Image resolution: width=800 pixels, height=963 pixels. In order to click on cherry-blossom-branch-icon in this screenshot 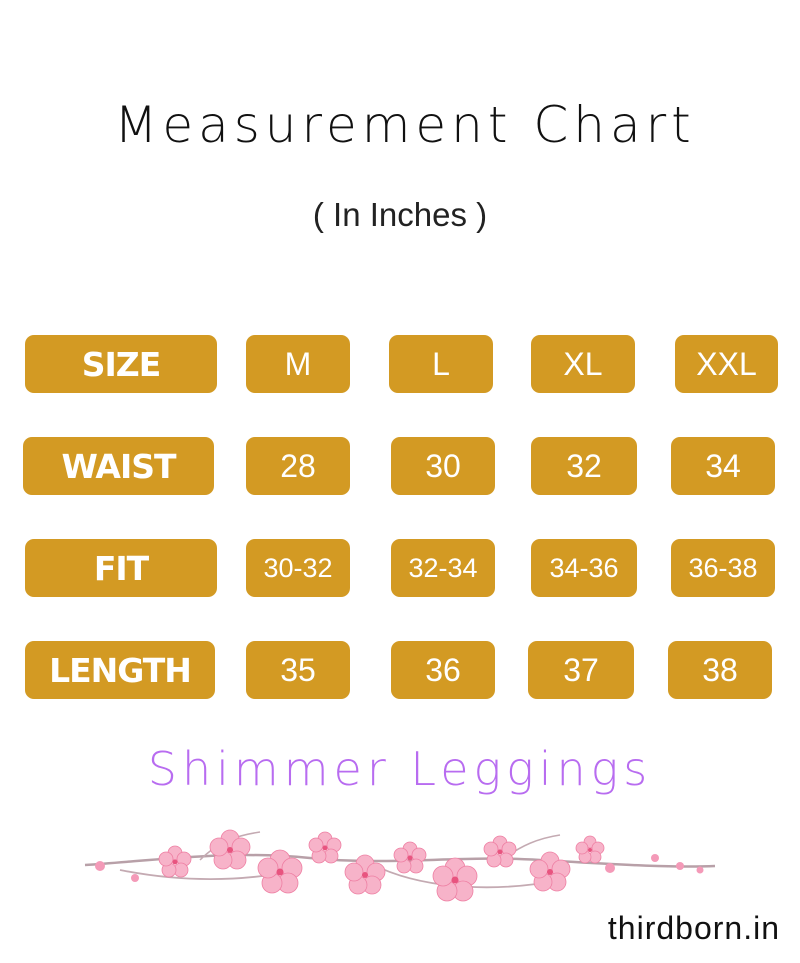, I will do `click(400, 865)`.